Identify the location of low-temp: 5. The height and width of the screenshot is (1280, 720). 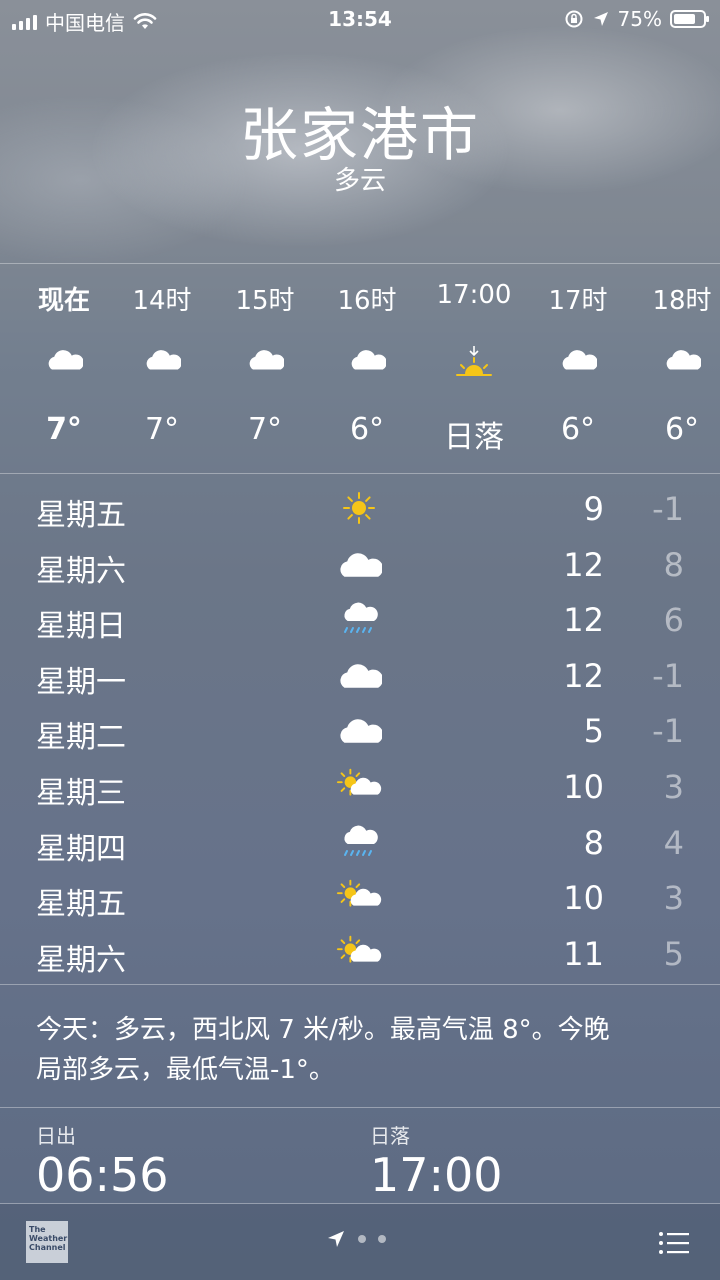
(673, 953).